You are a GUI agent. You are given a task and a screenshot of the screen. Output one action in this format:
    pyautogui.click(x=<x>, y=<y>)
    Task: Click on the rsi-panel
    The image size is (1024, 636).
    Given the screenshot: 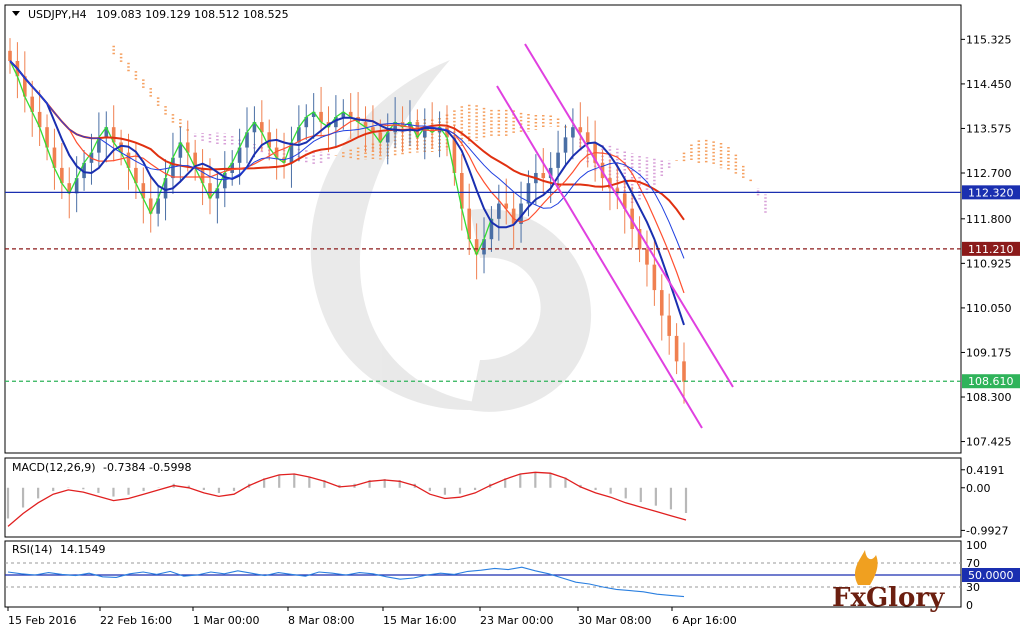 What is the action you would take?
    pyautogui.click(x=483, y=574)
    